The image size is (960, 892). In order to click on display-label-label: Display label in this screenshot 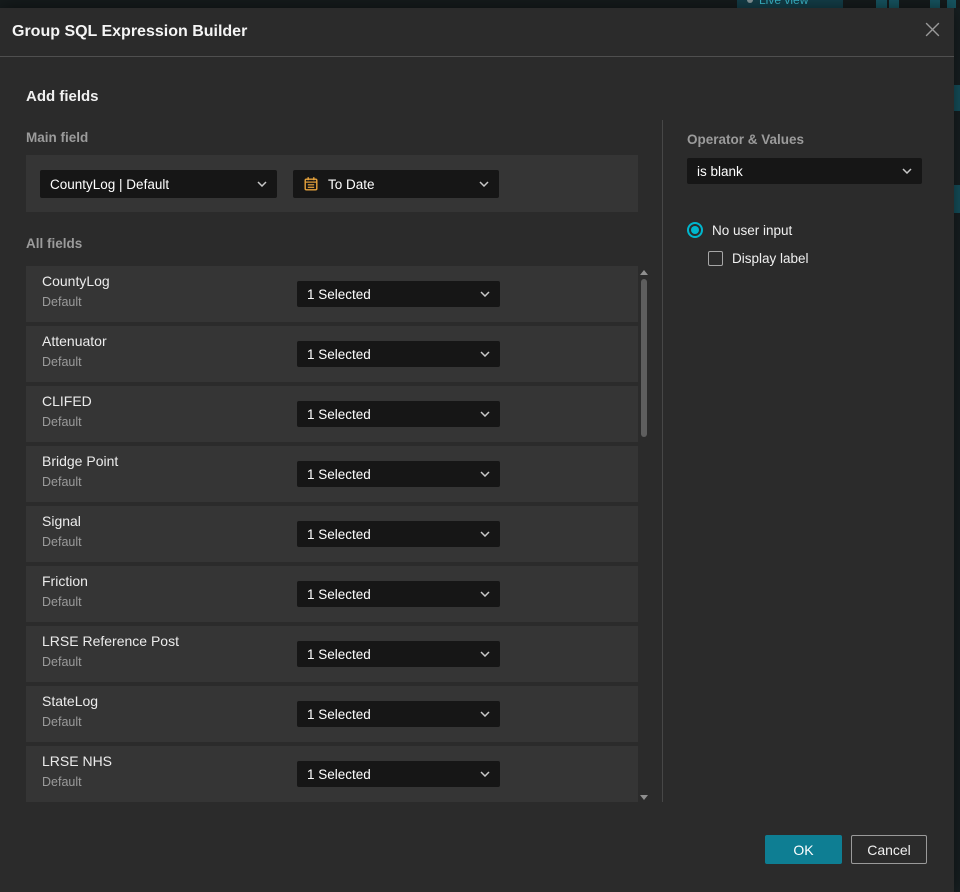, I will do `click(770, 258)`.